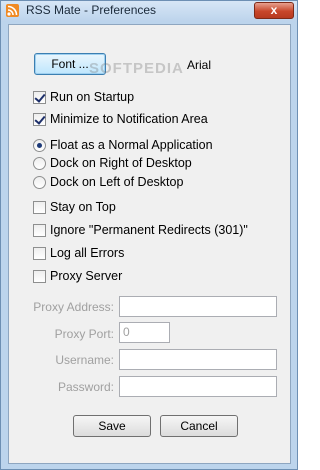 The image size is (320, 470). I want to click on username-label: Username:, so click(84, 360).